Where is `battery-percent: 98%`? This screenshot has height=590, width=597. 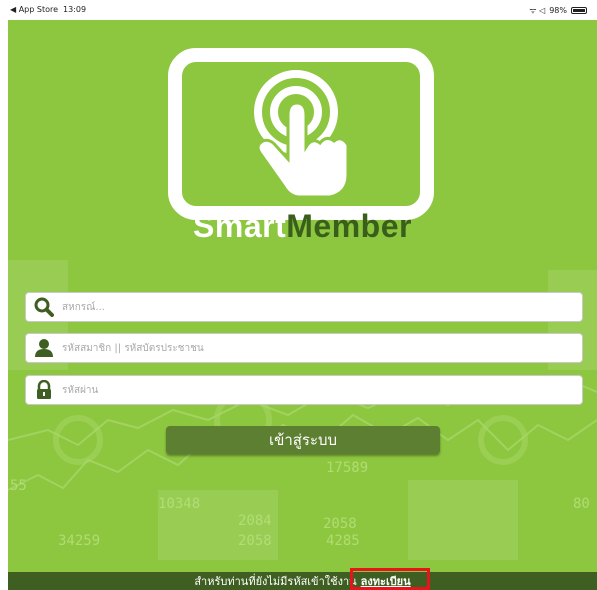
battery-percent: 98% is located at coordinates (558, 10).